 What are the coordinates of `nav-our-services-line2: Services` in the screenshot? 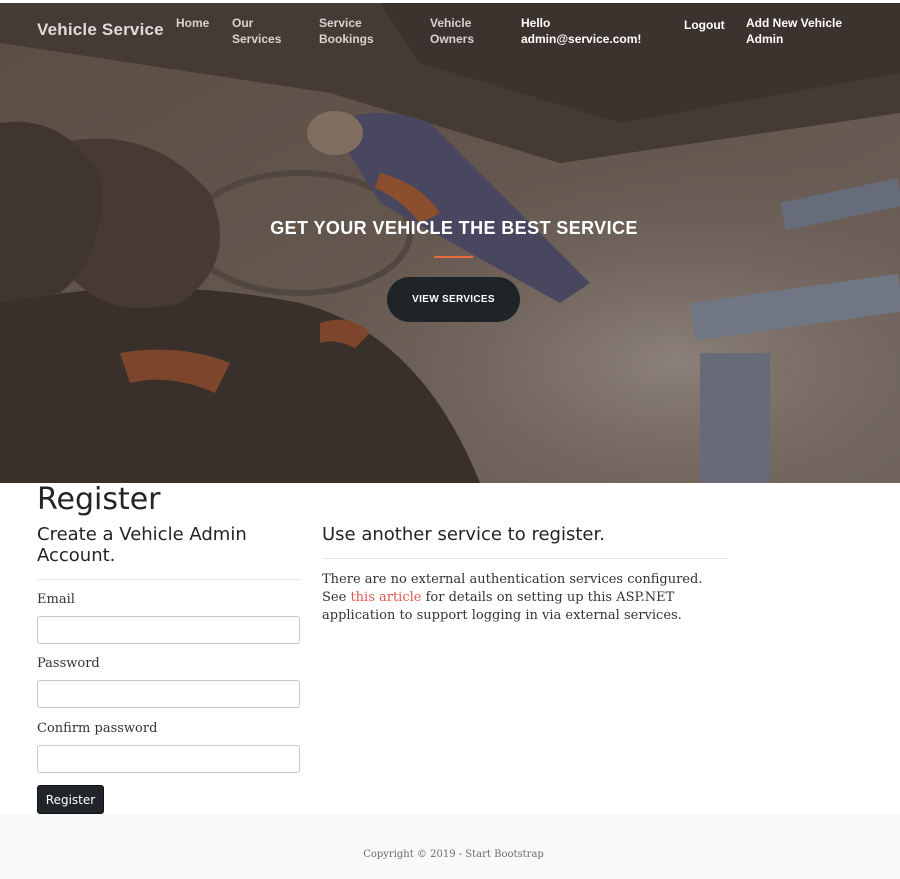 It's located at (257, 39).